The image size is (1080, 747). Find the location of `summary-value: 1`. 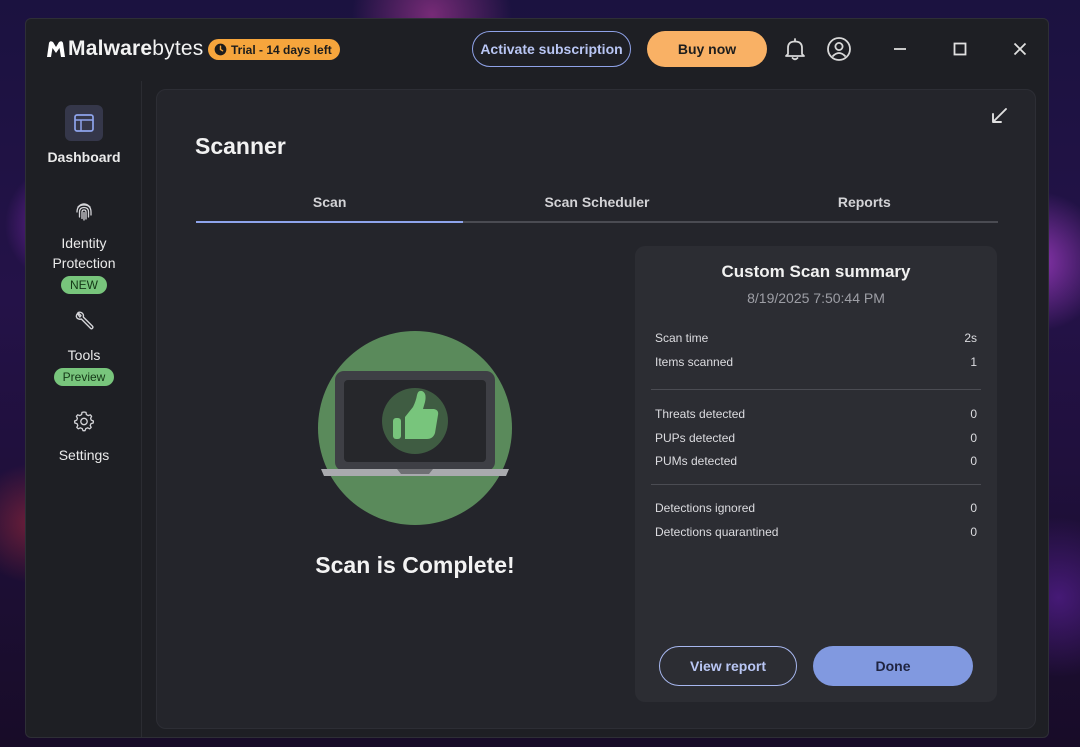

summary-value: 1 is located at coordinates (973, 361).